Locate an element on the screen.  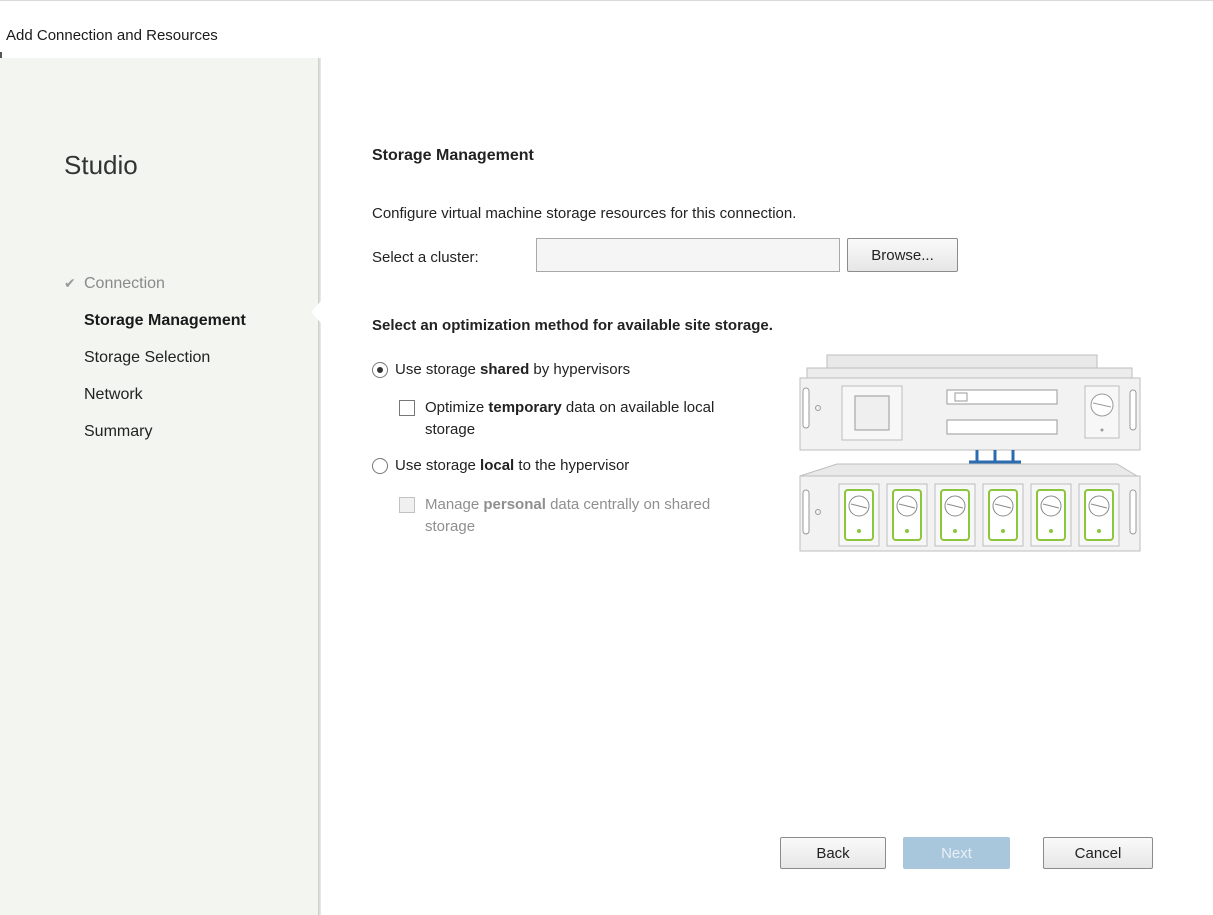
step-label: Storage Selection is located at coordinates (147, 357).